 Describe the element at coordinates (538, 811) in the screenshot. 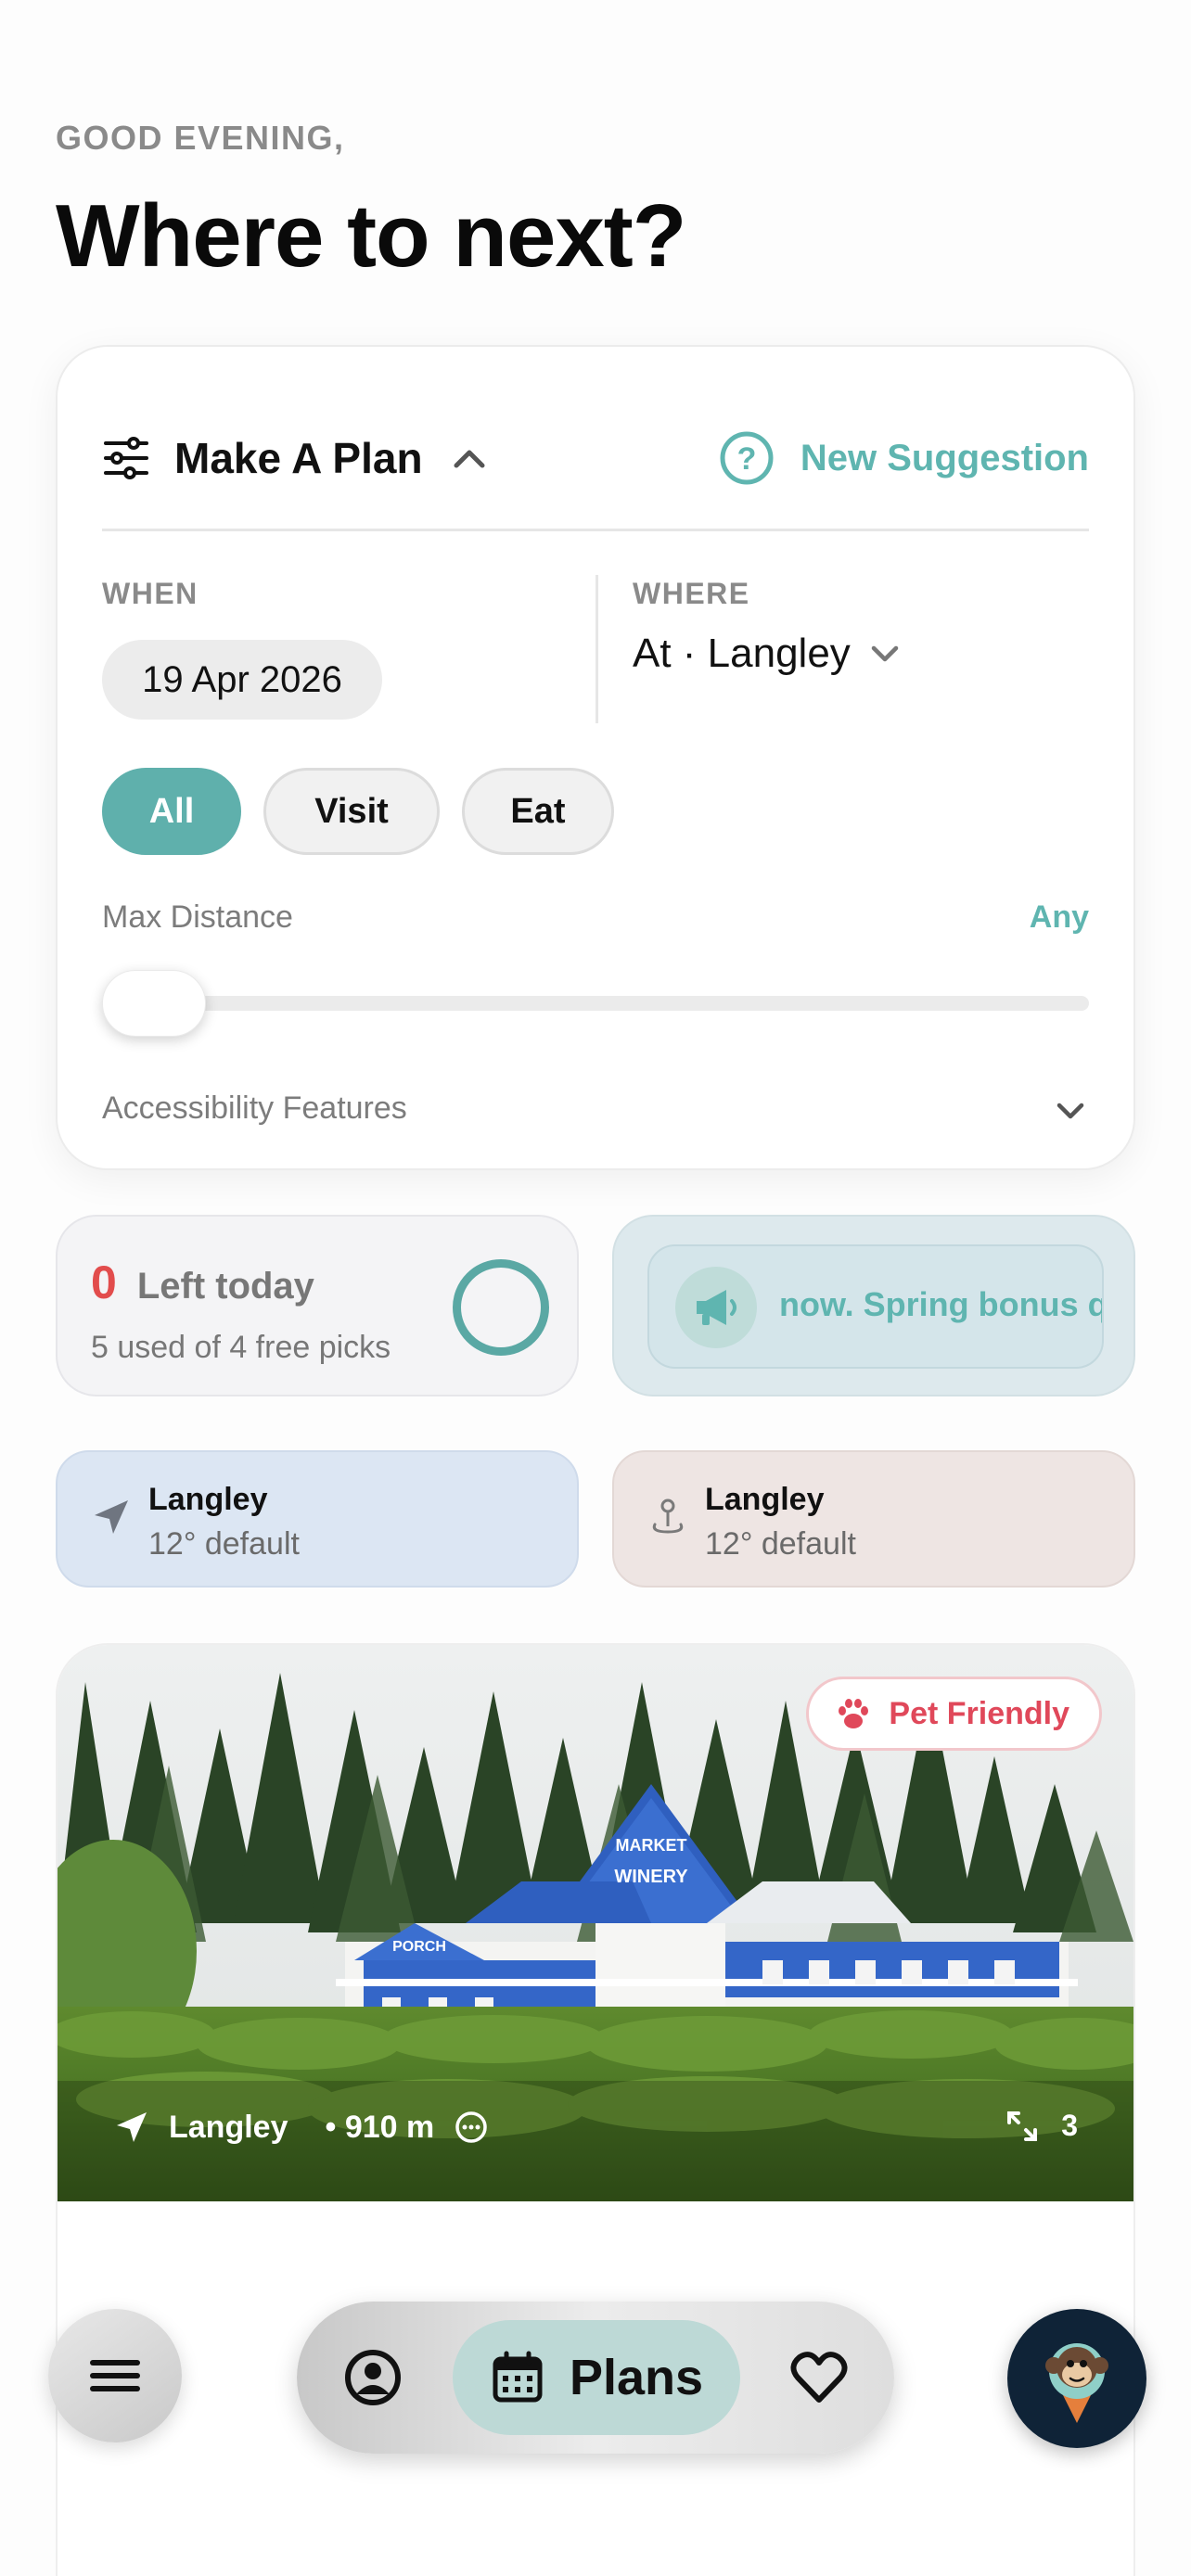

I see `filter-eat: Eat` at that location.